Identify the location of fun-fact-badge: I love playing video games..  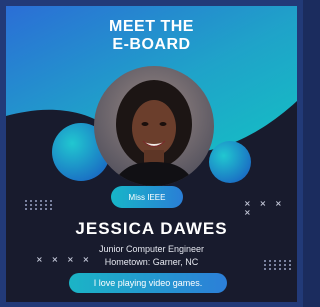
(148, 283).